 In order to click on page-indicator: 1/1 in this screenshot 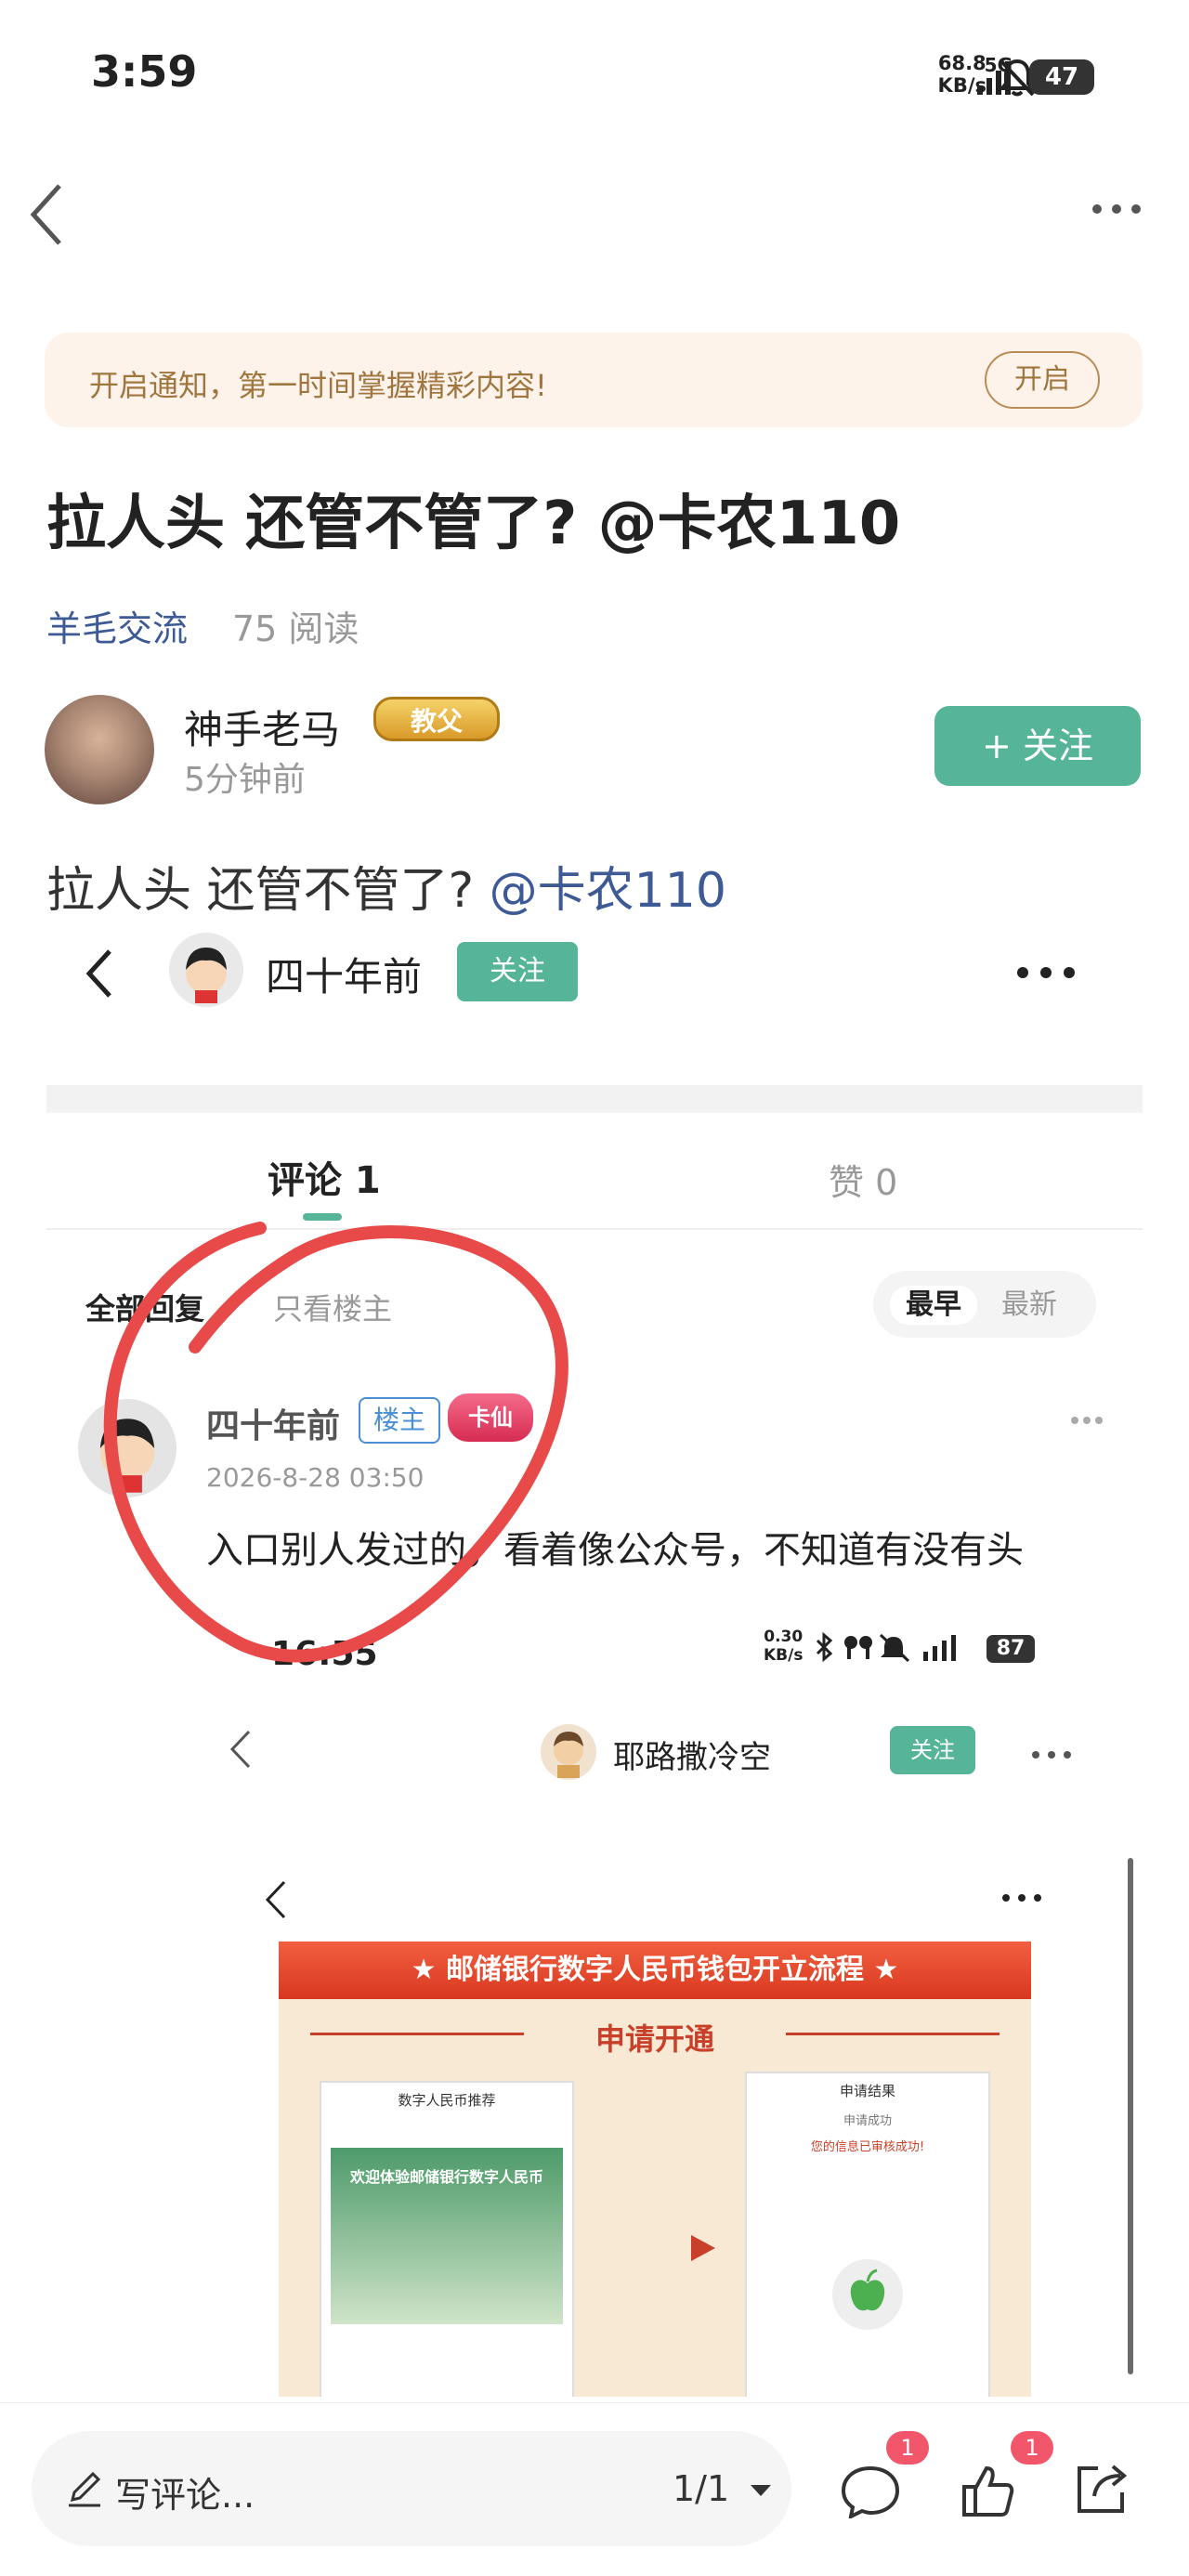, I will do `click(701, 2488)`.